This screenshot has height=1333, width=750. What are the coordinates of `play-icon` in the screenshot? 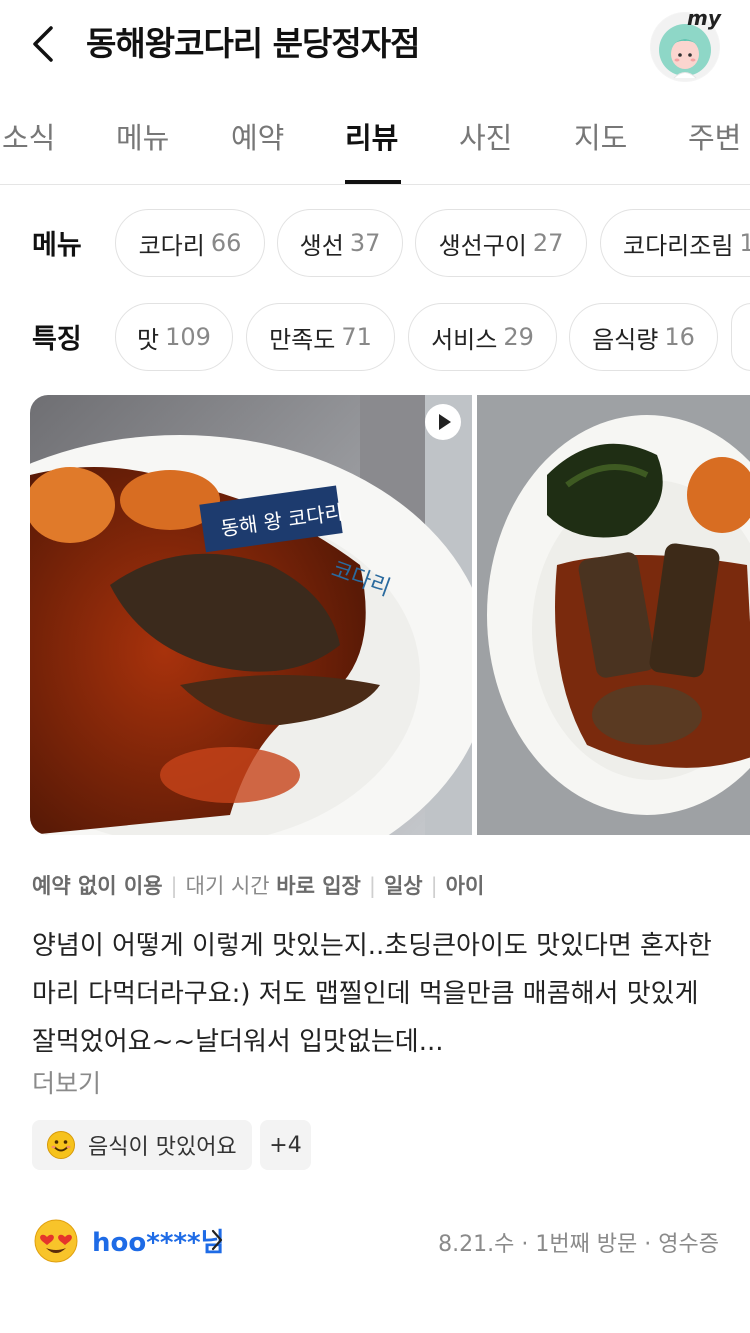 It's located at (443, 422).